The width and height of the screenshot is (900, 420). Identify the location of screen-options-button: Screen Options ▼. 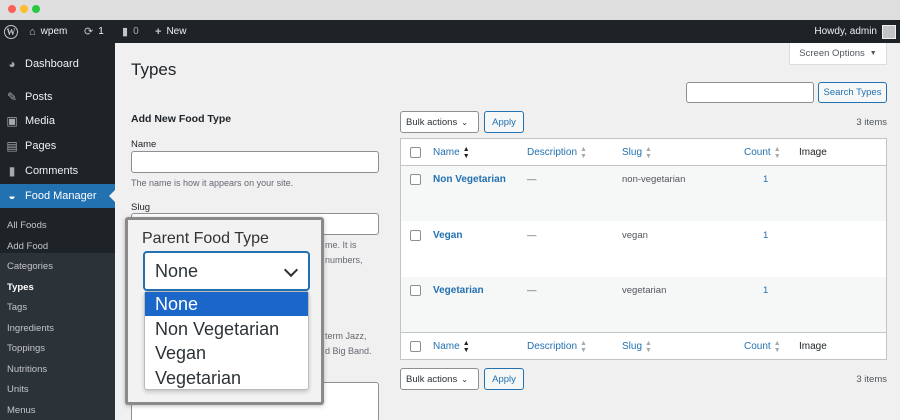
(838, 54).